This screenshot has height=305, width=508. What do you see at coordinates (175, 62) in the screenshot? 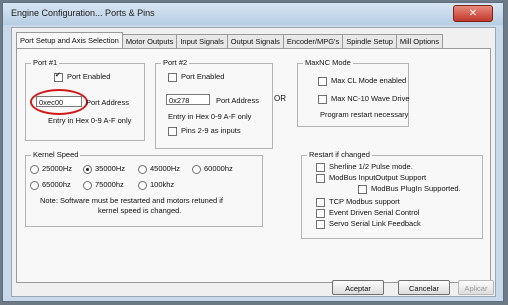
I see `port2-group-label: Port #2` at bounding box center [175, 62].